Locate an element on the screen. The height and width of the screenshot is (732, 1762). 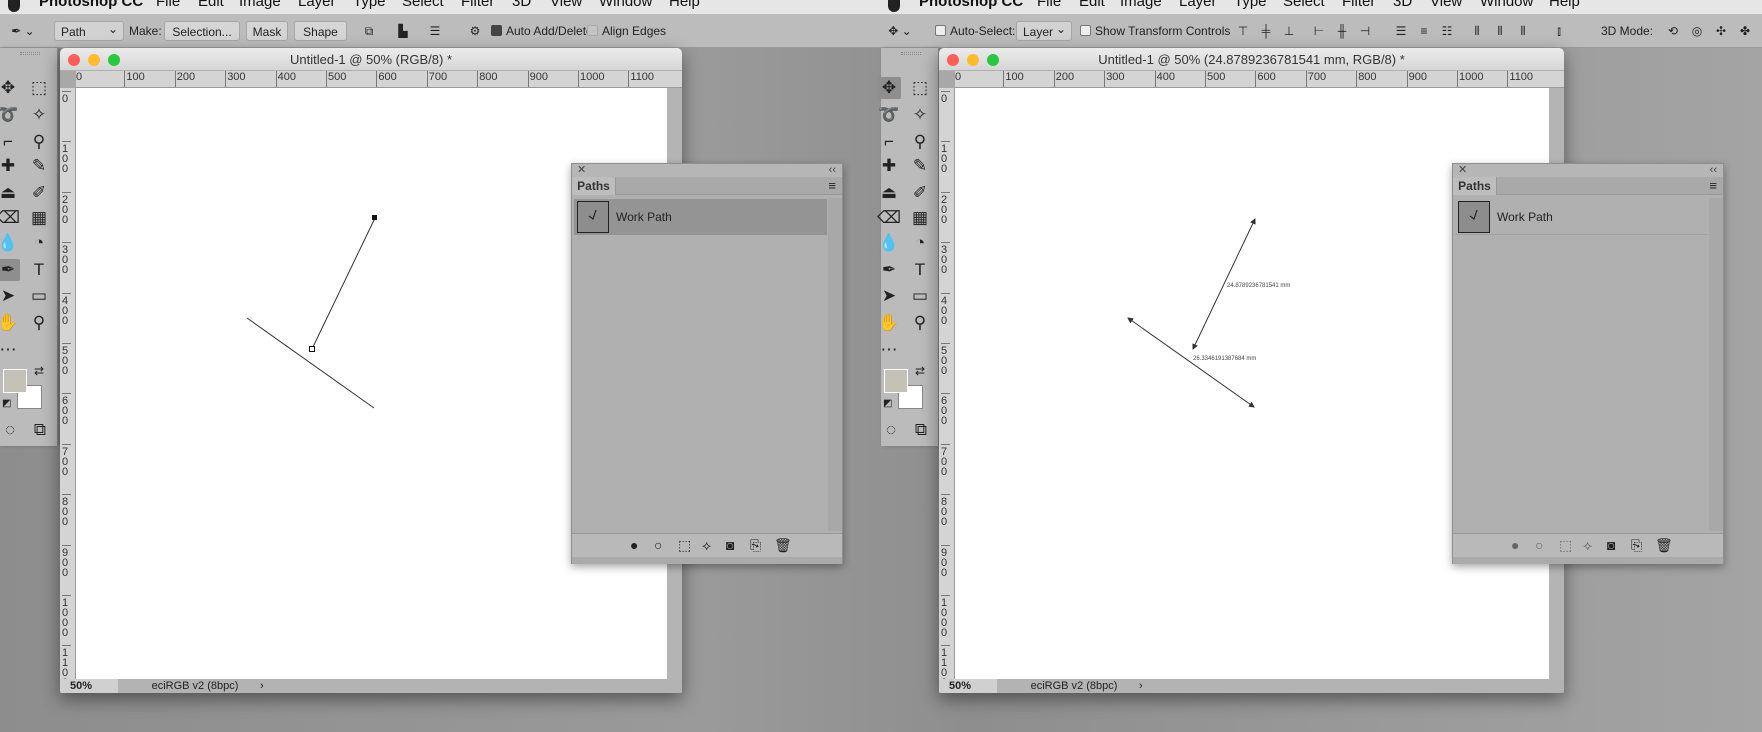
move-tool-icon: ✥ is located at coordinates (889, 88).